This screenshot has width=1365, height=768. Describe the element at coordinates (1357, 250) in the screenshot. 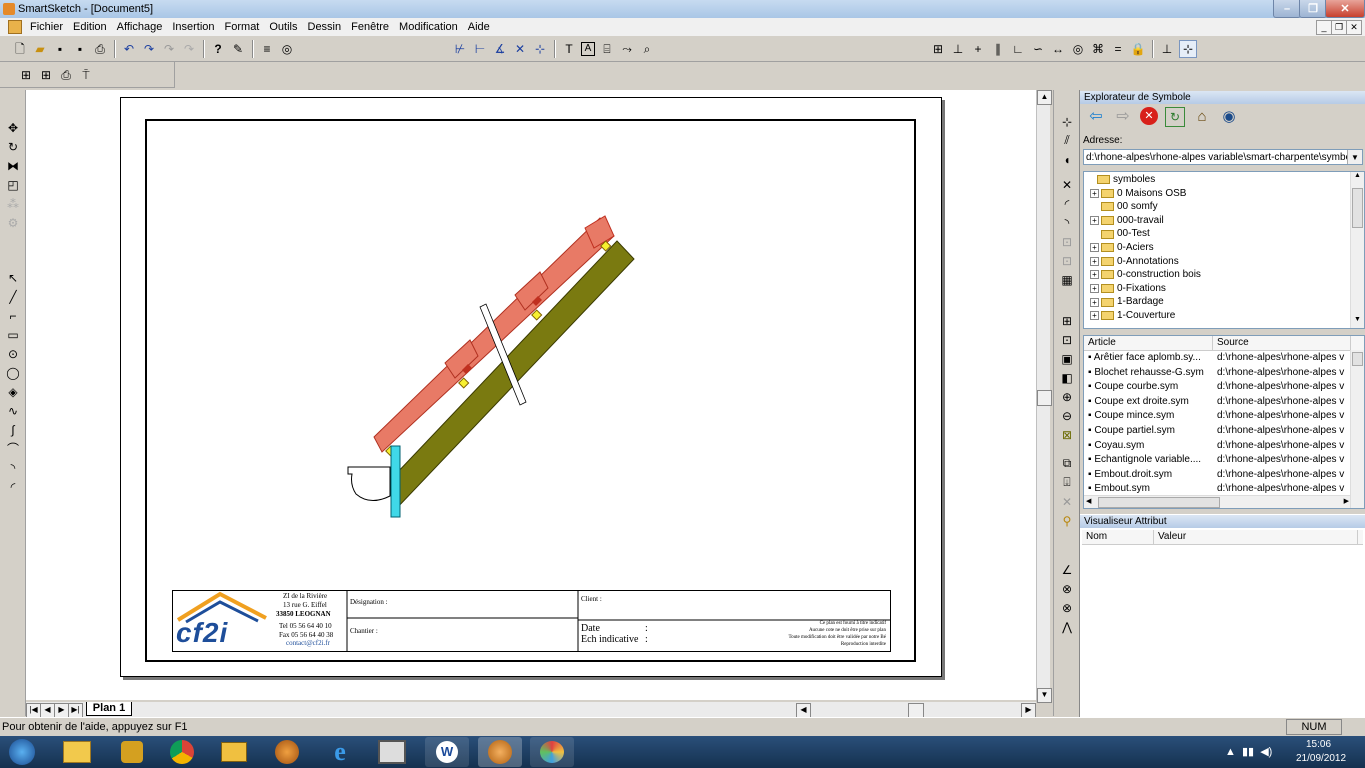

I see `tree-scrollbar: ▲ ▼` at that location.